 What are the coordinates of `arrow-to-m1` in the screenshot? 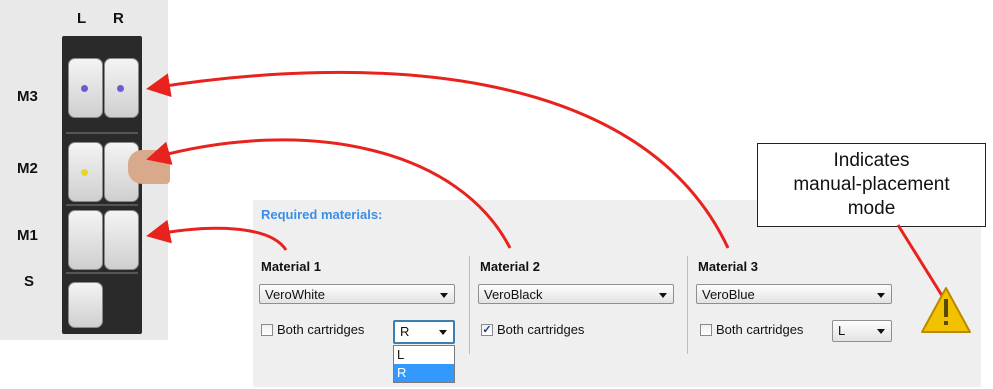 It's located at (217, 235).